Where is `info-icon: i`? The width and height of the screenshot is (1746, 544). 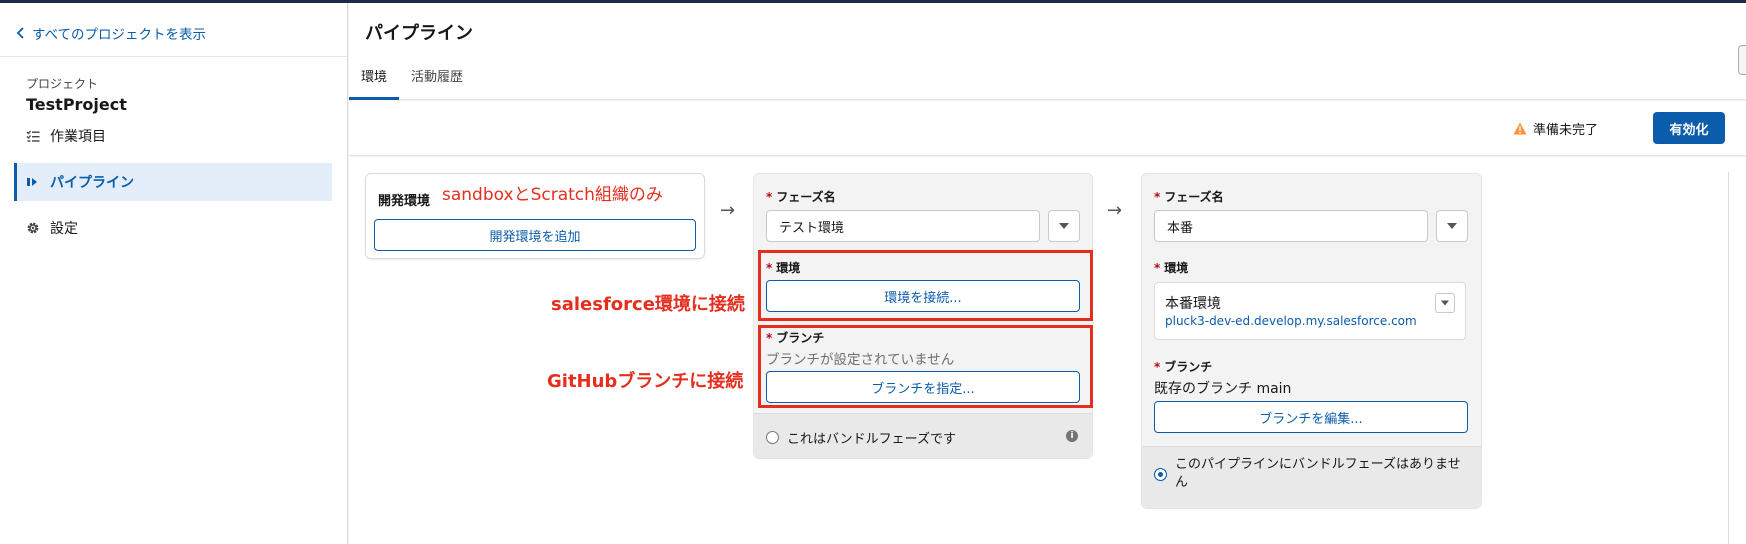
info-icon: i is located at coordinates (1072, 436).